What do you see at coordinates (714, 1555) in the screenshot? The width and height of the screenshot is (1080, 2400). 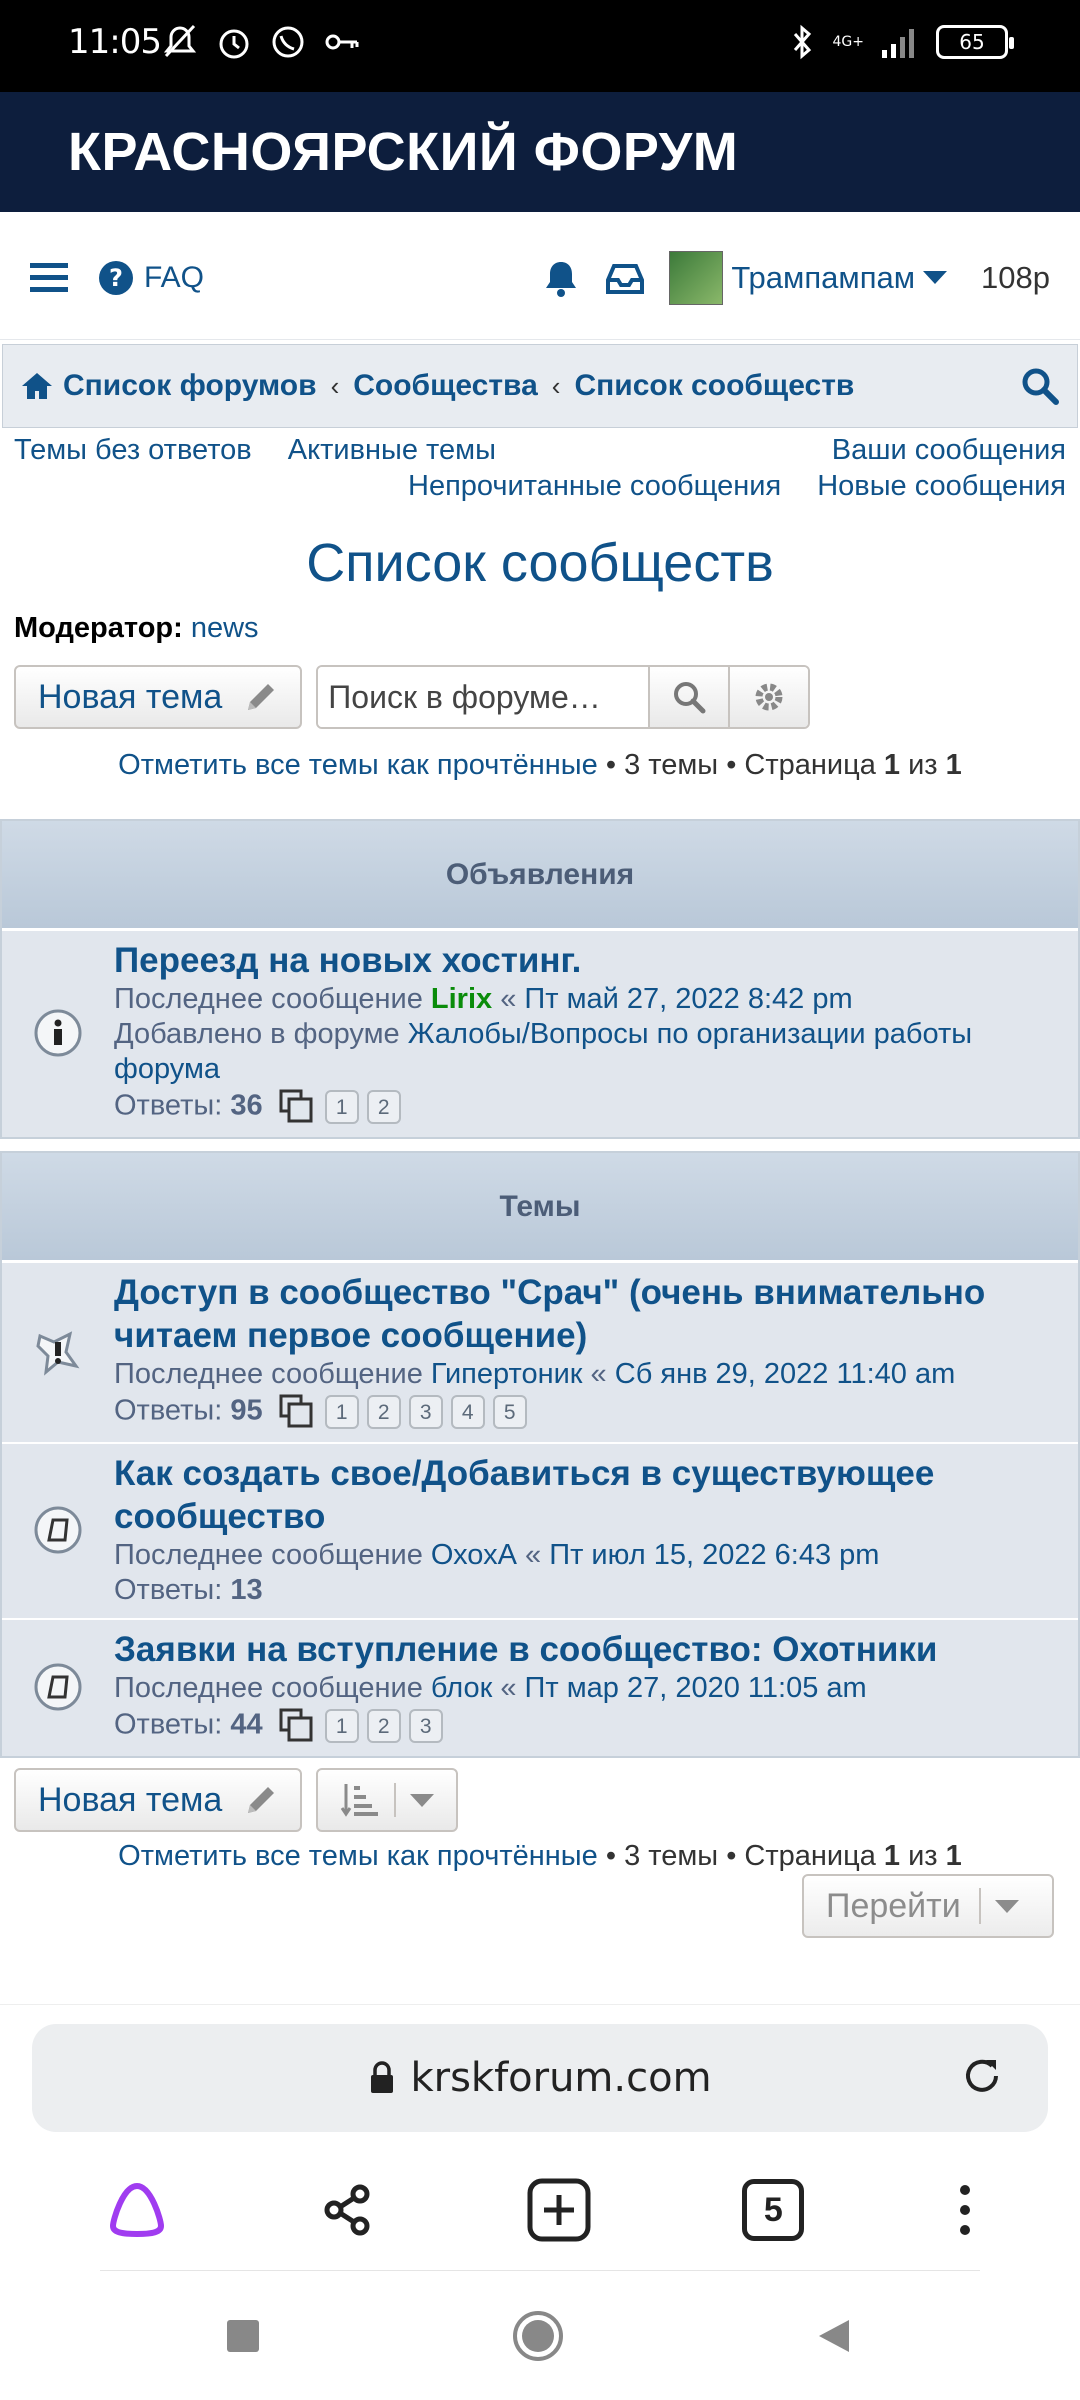 I see `last-post-date: Пт июл 15, 2022 6:43 pm` at bounding box center [714, 1555].